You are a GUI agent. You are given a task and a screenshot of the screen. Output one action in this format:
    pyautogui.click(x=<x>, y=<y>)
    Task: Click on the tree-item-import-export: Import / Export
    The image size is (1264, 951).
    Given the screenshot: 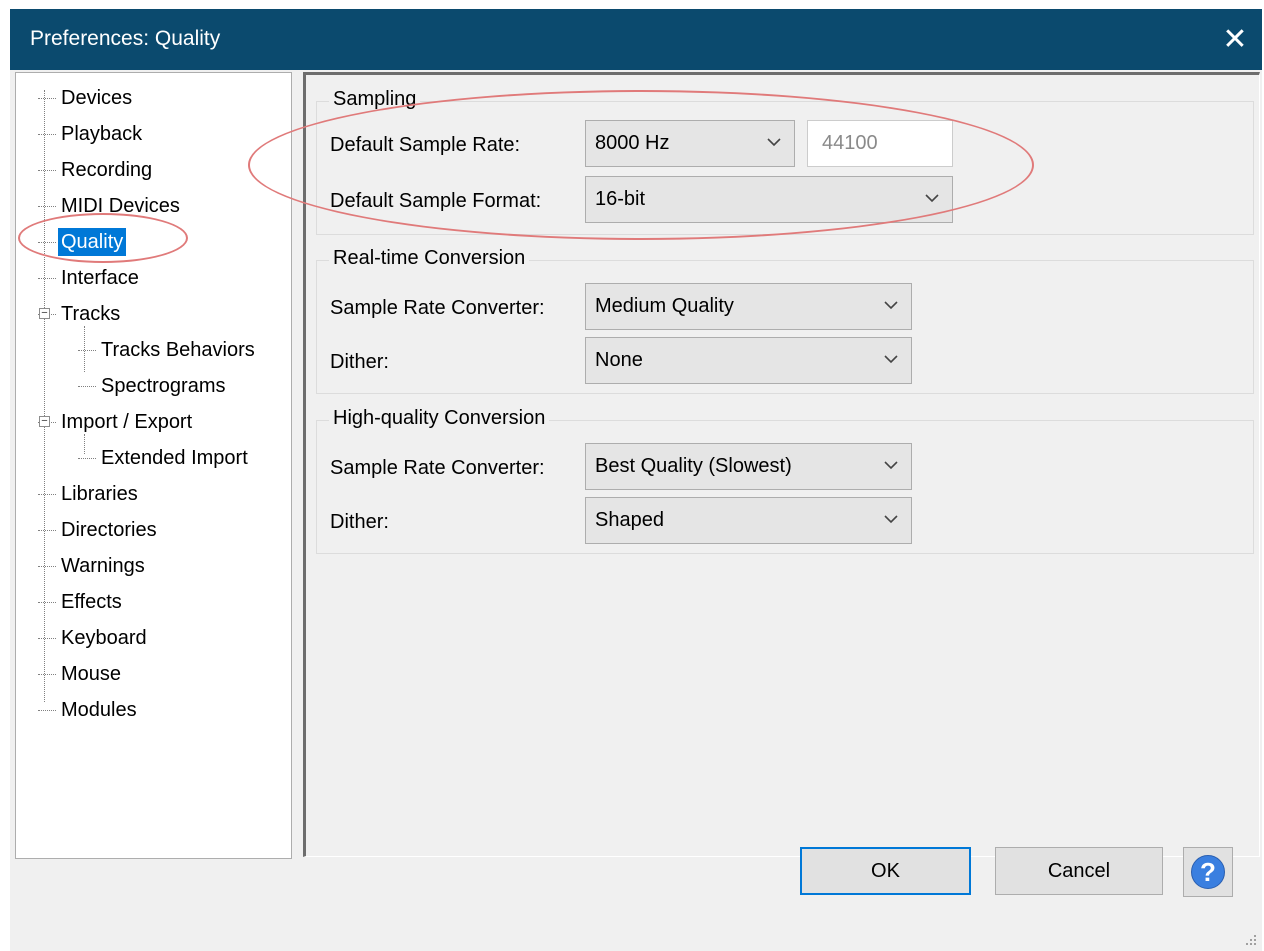 What is the action you would take?
    pyautogui.click(x=116, y=422)
    